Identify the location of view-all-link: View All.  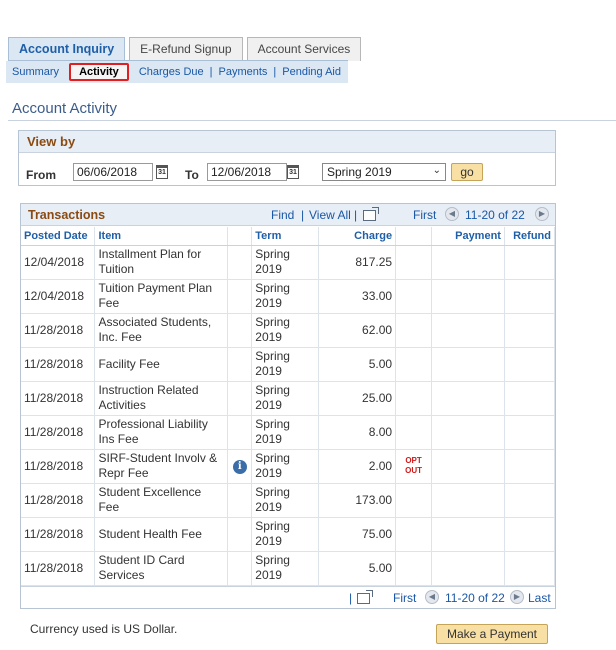
(330, 215).